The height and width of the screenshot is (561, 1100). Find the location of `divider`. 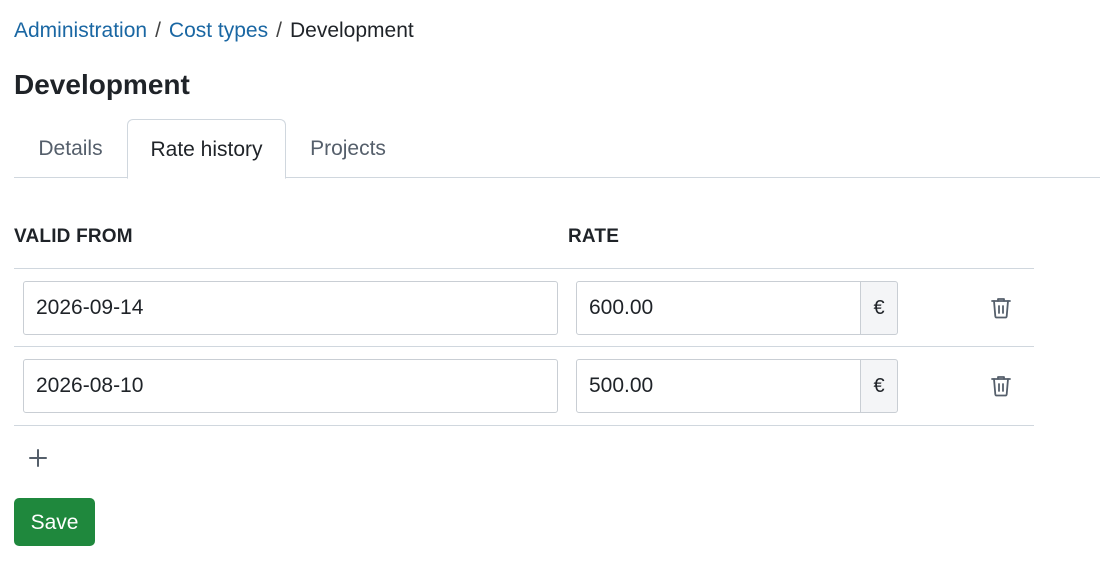

divider is located at coordinates (524, 425).